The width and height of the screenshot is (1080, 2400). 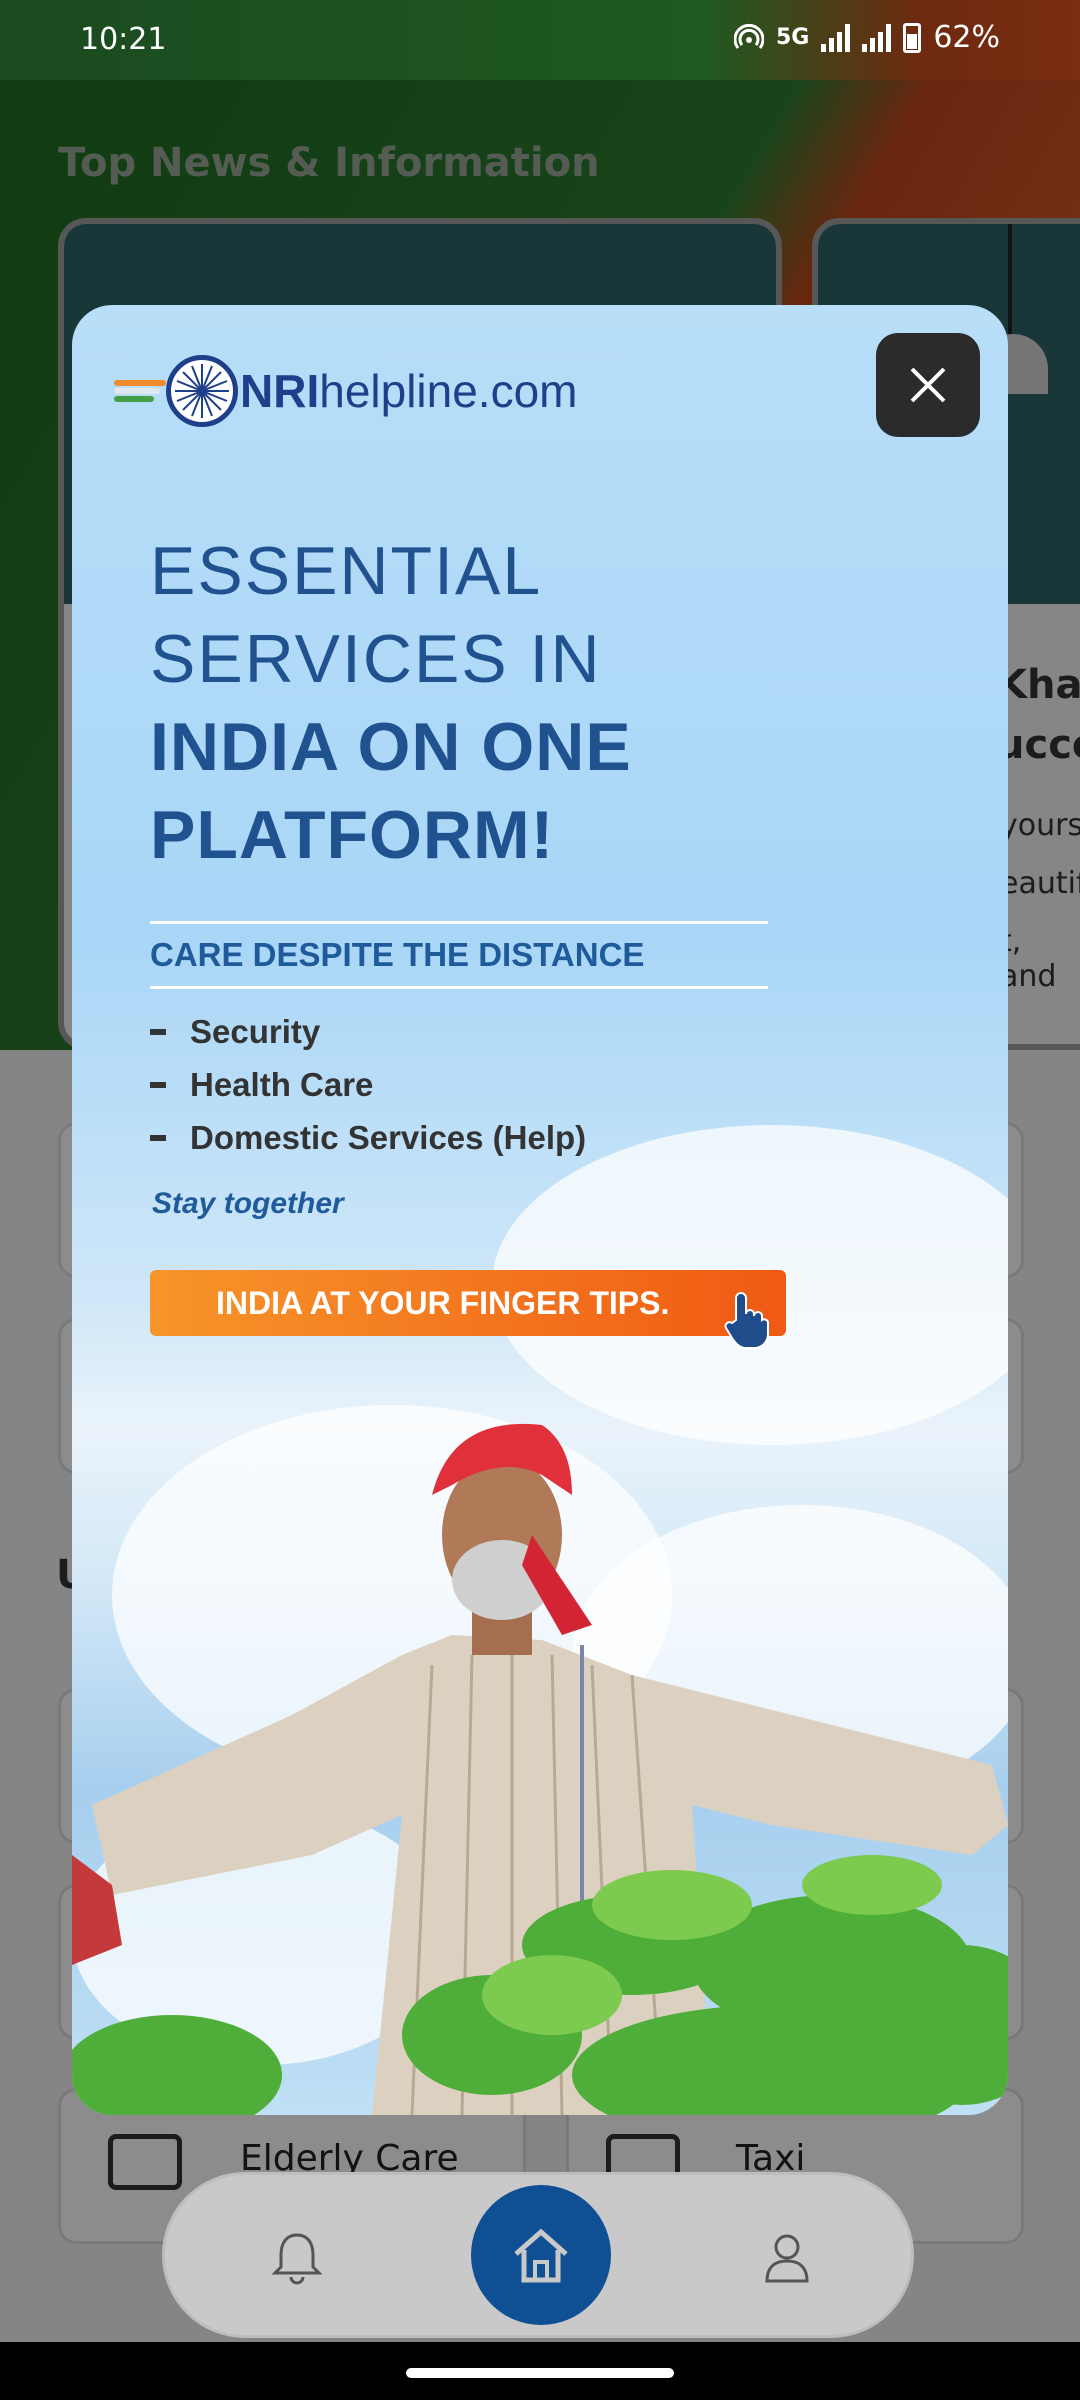 What do you see at coordinates (912, 37) in the screenshot?
I see `battery-icon` at bounding box center [912, 37].